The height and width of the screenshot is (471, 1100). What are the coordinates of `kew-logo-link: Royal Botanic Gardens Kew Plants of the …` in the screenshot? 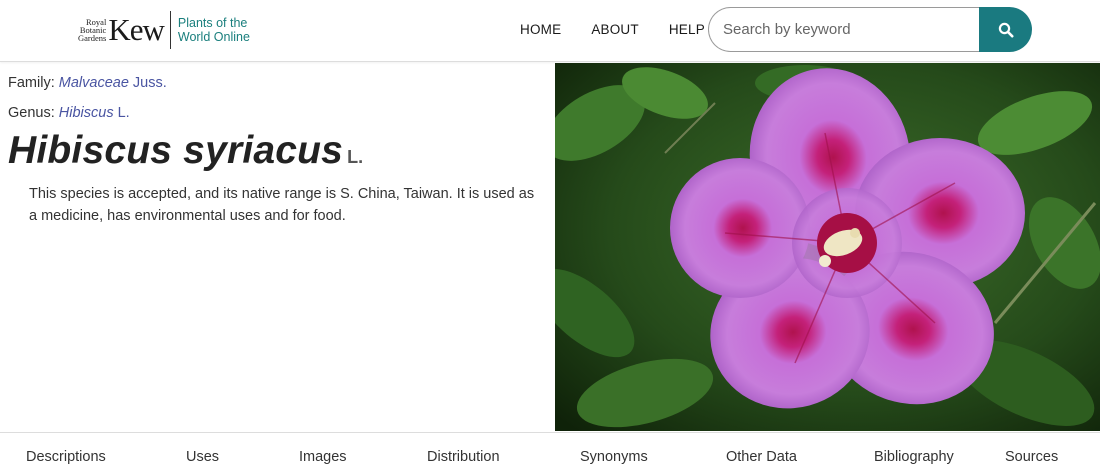 It's located at (164, 30).